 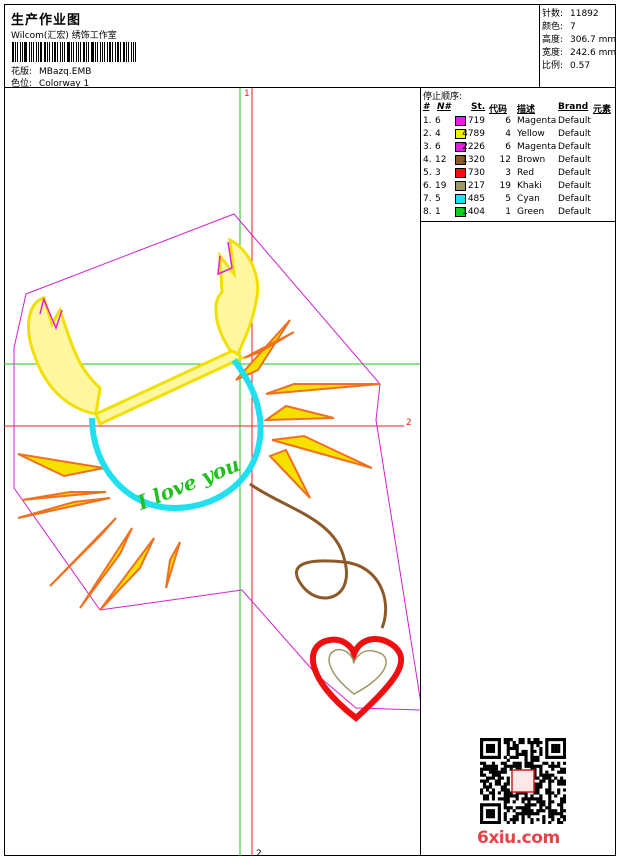 I want to click on table-row: 2. 4 4789 4 Yellow Default, so click(x=519, y=135).